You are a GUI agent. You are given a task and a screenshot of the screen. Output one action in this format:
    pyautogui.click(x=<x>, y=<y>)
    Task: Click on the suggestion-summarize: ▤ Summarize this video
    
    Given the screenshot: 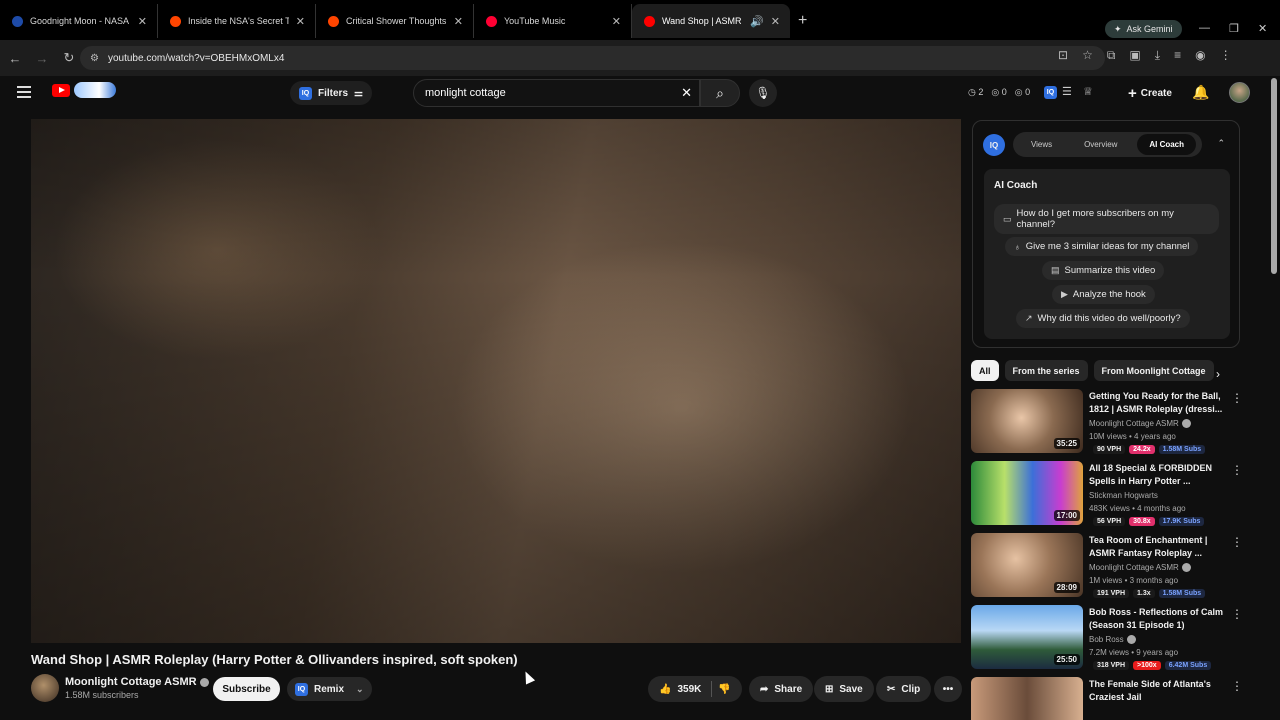 What is the action you would take?
    pyautogui.click(x=1103, y=270)
    